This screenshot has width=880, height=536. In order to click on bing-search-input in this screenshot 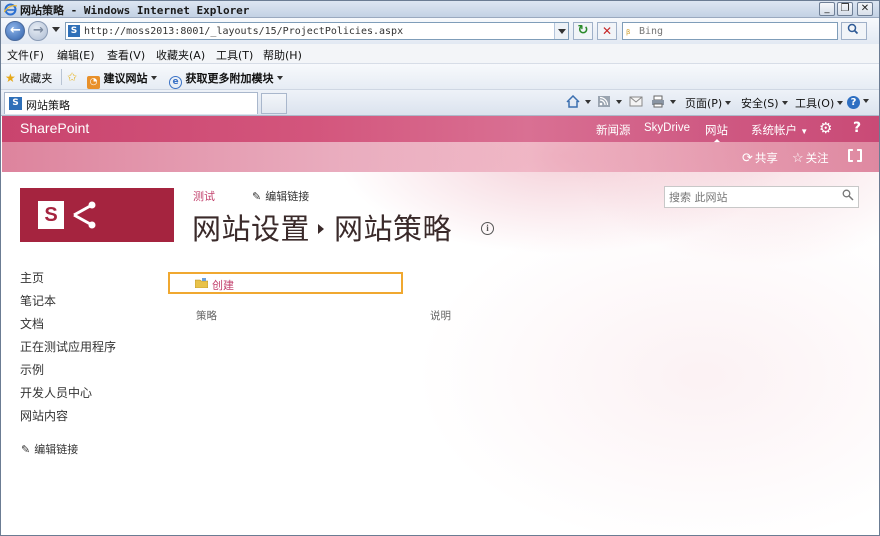, I will do `click(734, 31)`.